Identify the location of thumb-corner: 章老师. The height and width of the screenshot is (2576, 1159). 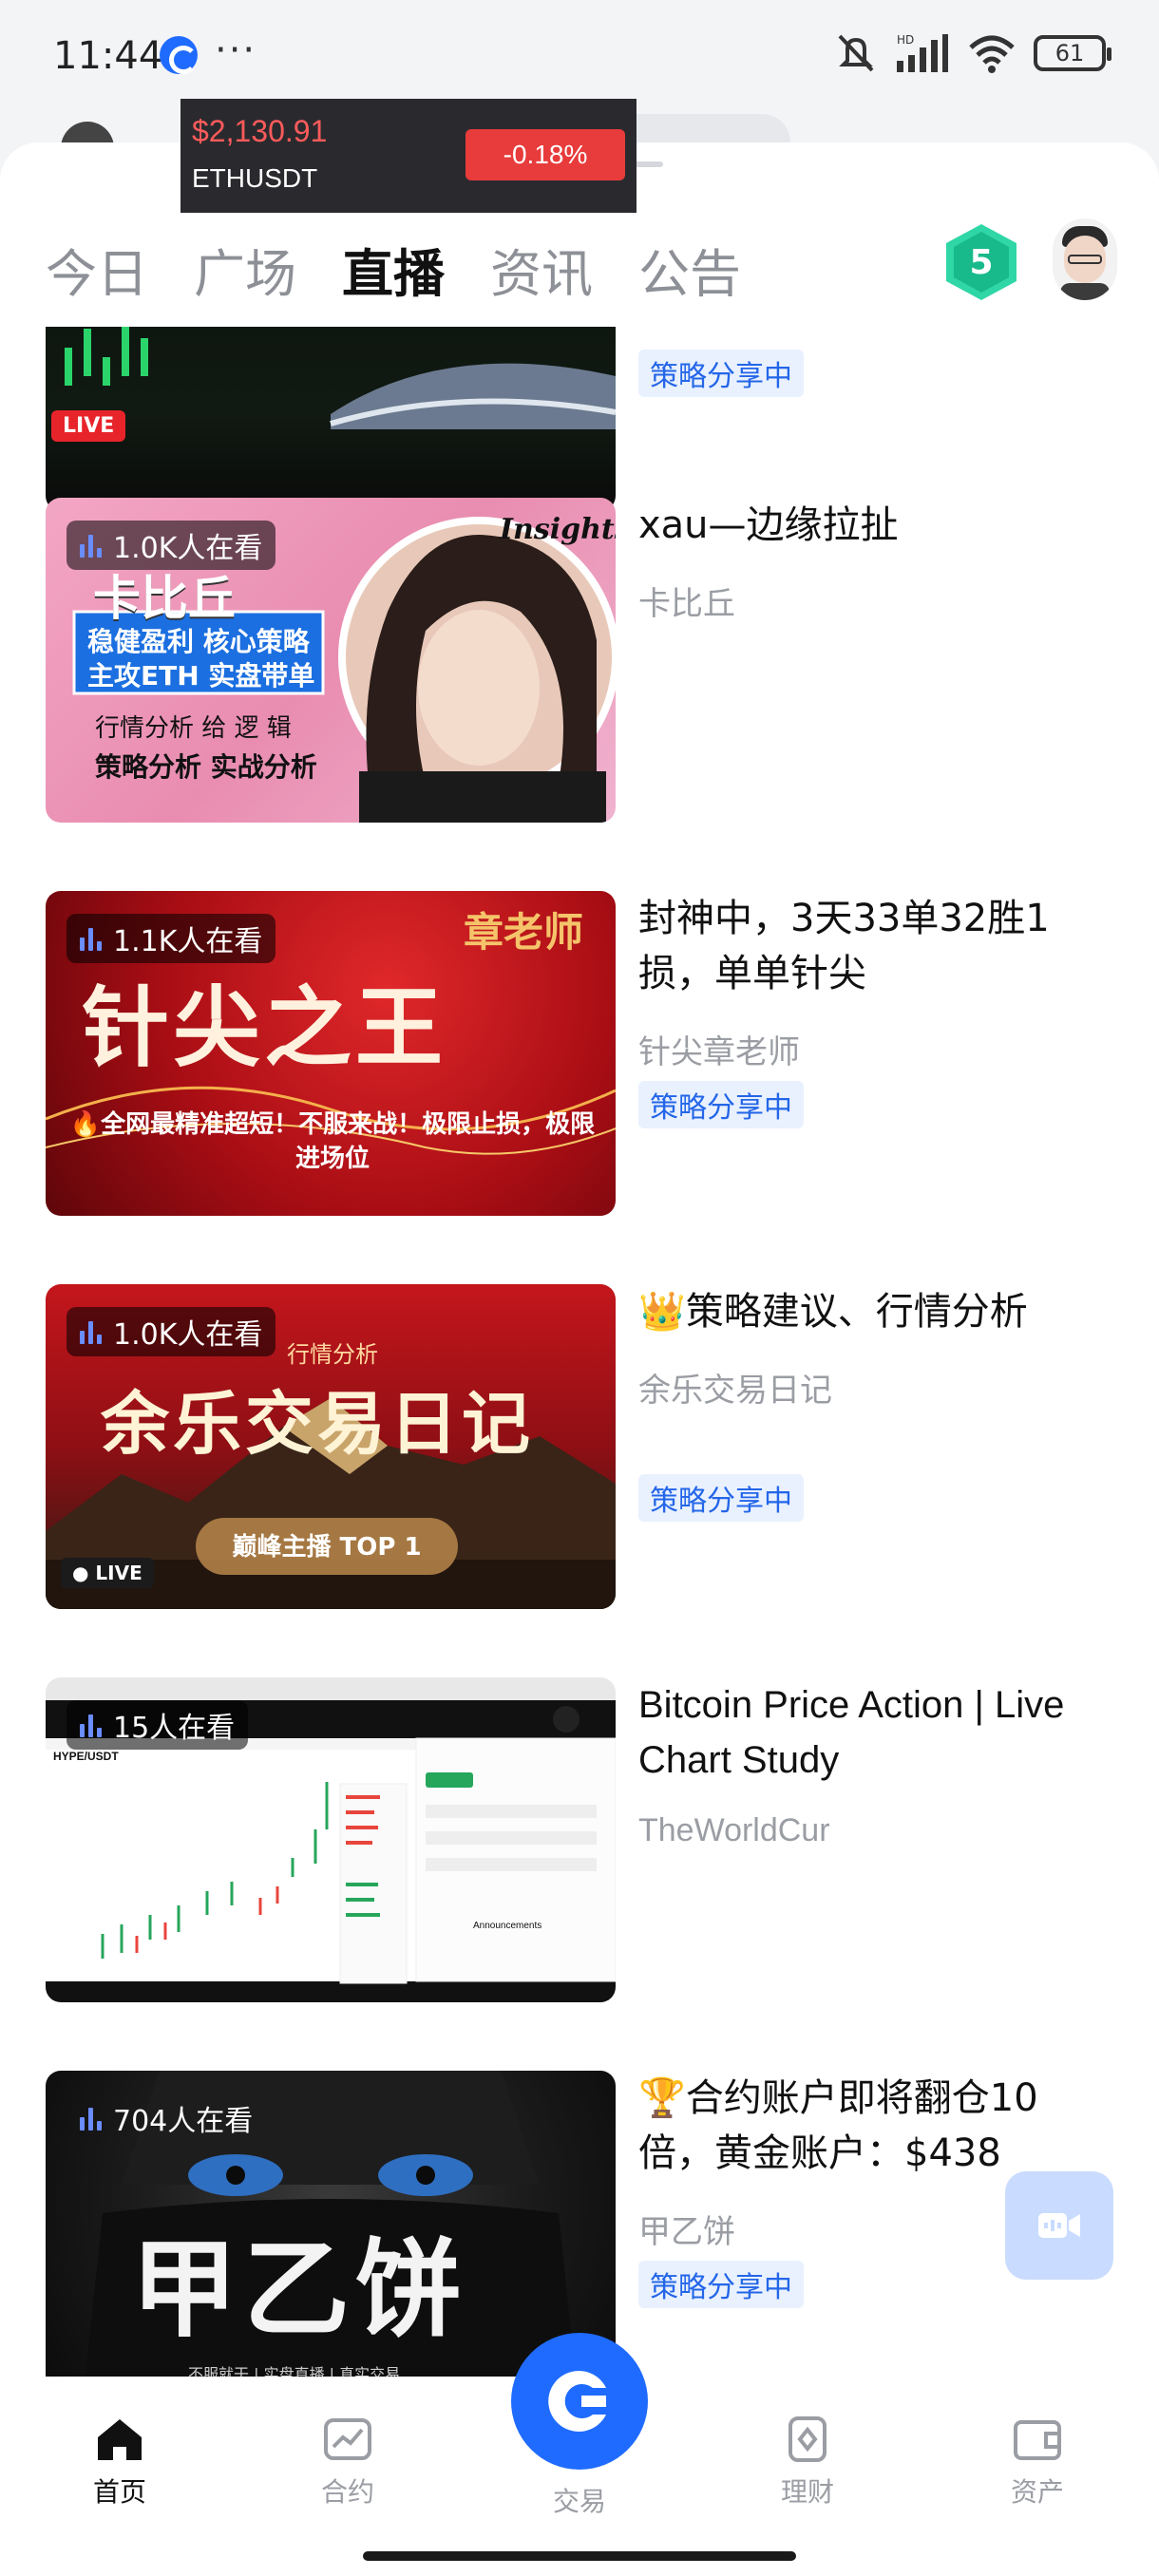
(524, 932).